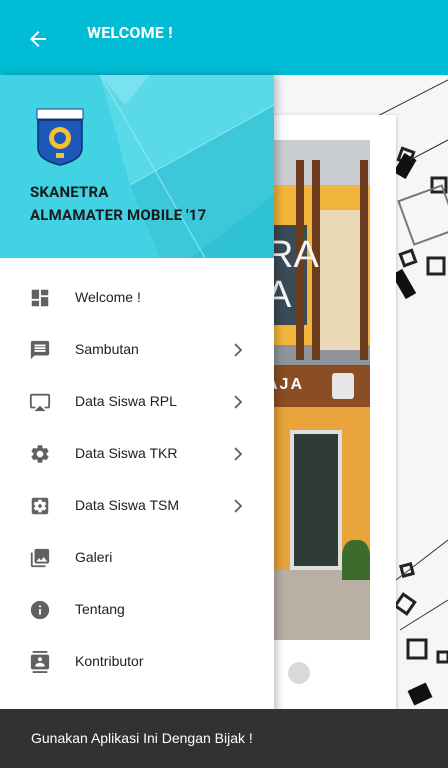 This screenshot has width=448, height=768. What do you see at coordinates (40, 558) in the screenshot?
I see `photo-library-icon` at bounding box center [40, 558].